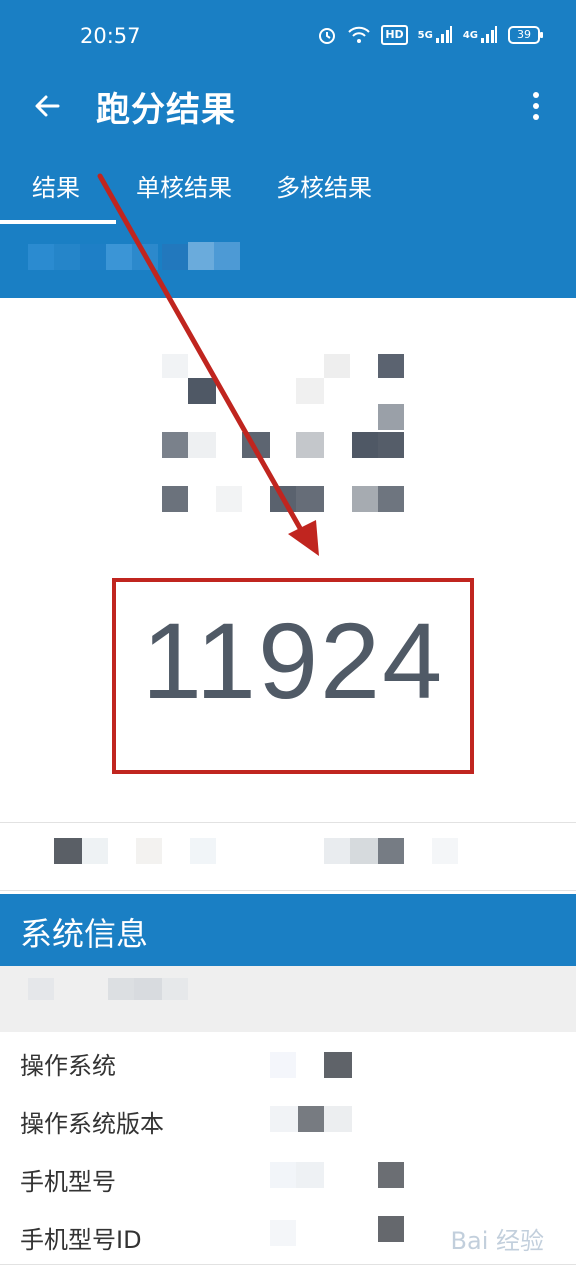 The image size is (576, 1280). I want to click on info-row-os-version: 操作系统版本, so click(288, 1119).